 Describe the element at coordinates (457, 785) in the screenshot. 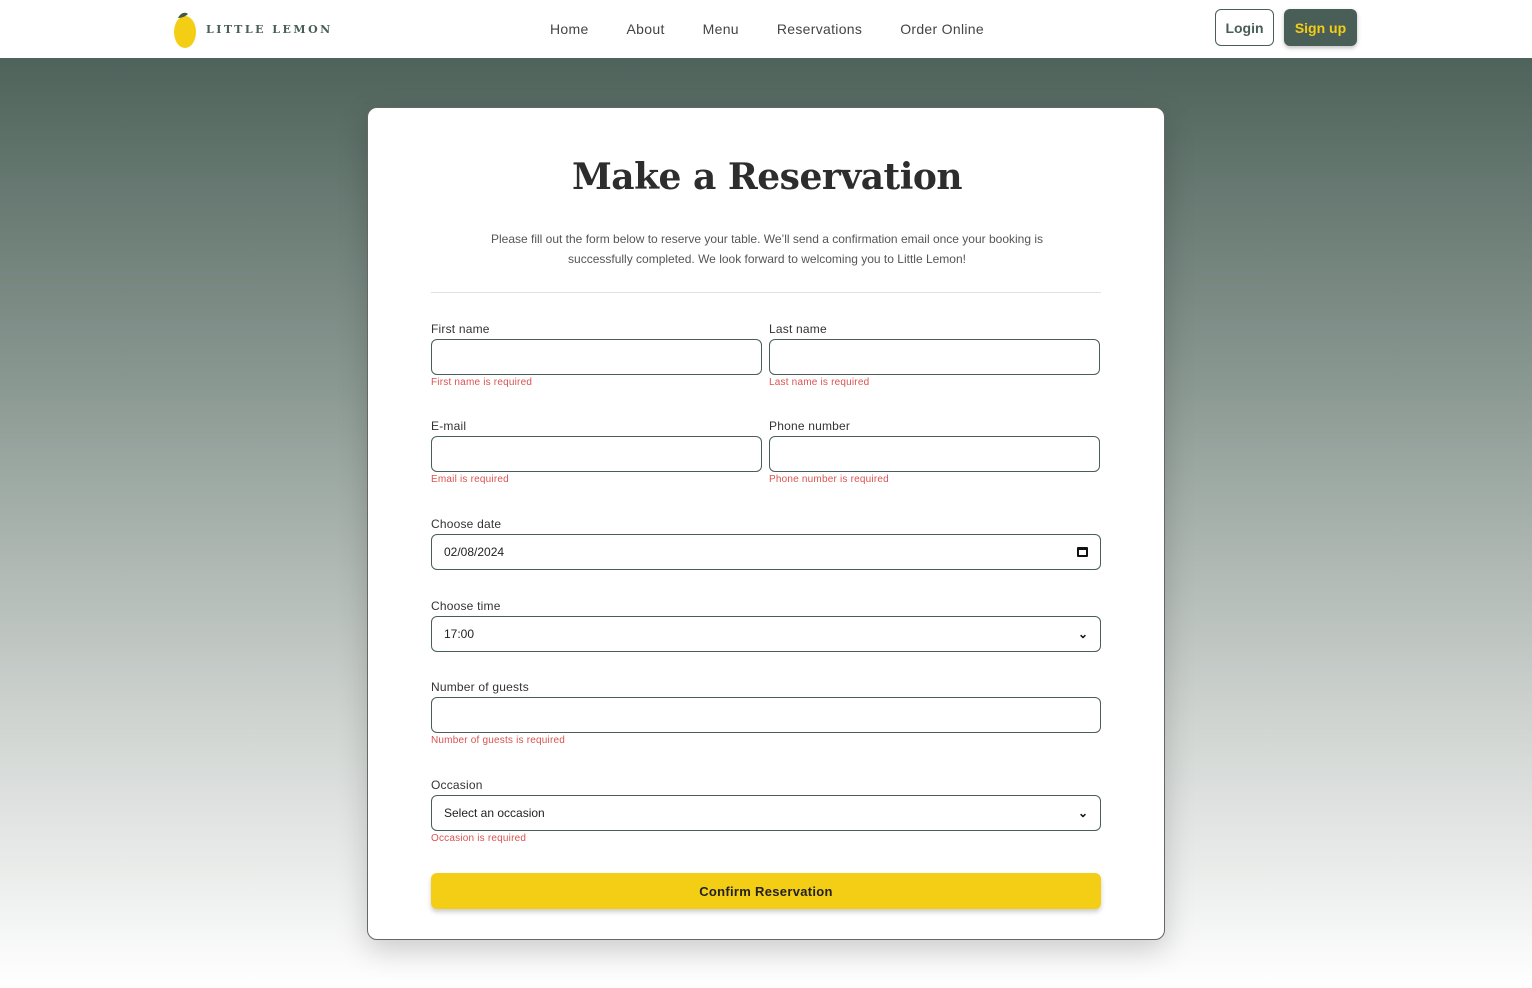

I see `occasion-label: Occasion` at that location.